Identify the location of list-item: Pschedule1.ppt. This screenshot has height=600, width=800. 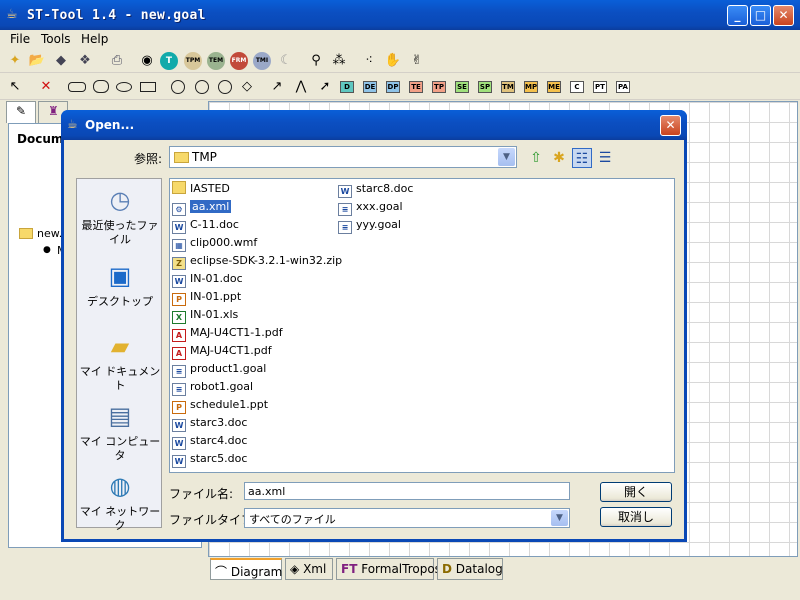
(220, 405).